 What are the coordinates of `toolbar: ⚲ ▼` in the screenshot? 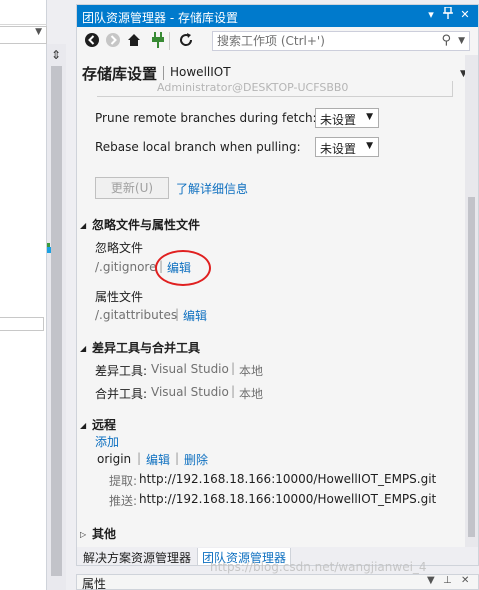 It's located at (277, 41).